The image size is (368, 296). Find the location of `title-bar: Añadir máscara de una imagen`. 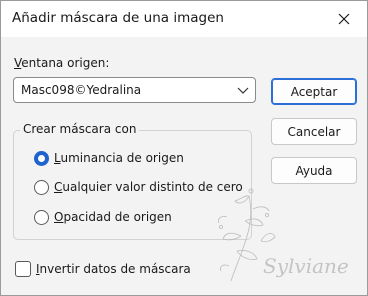

title-bar: Añadir máscara de una imagen is located at coordinates (184, 19).